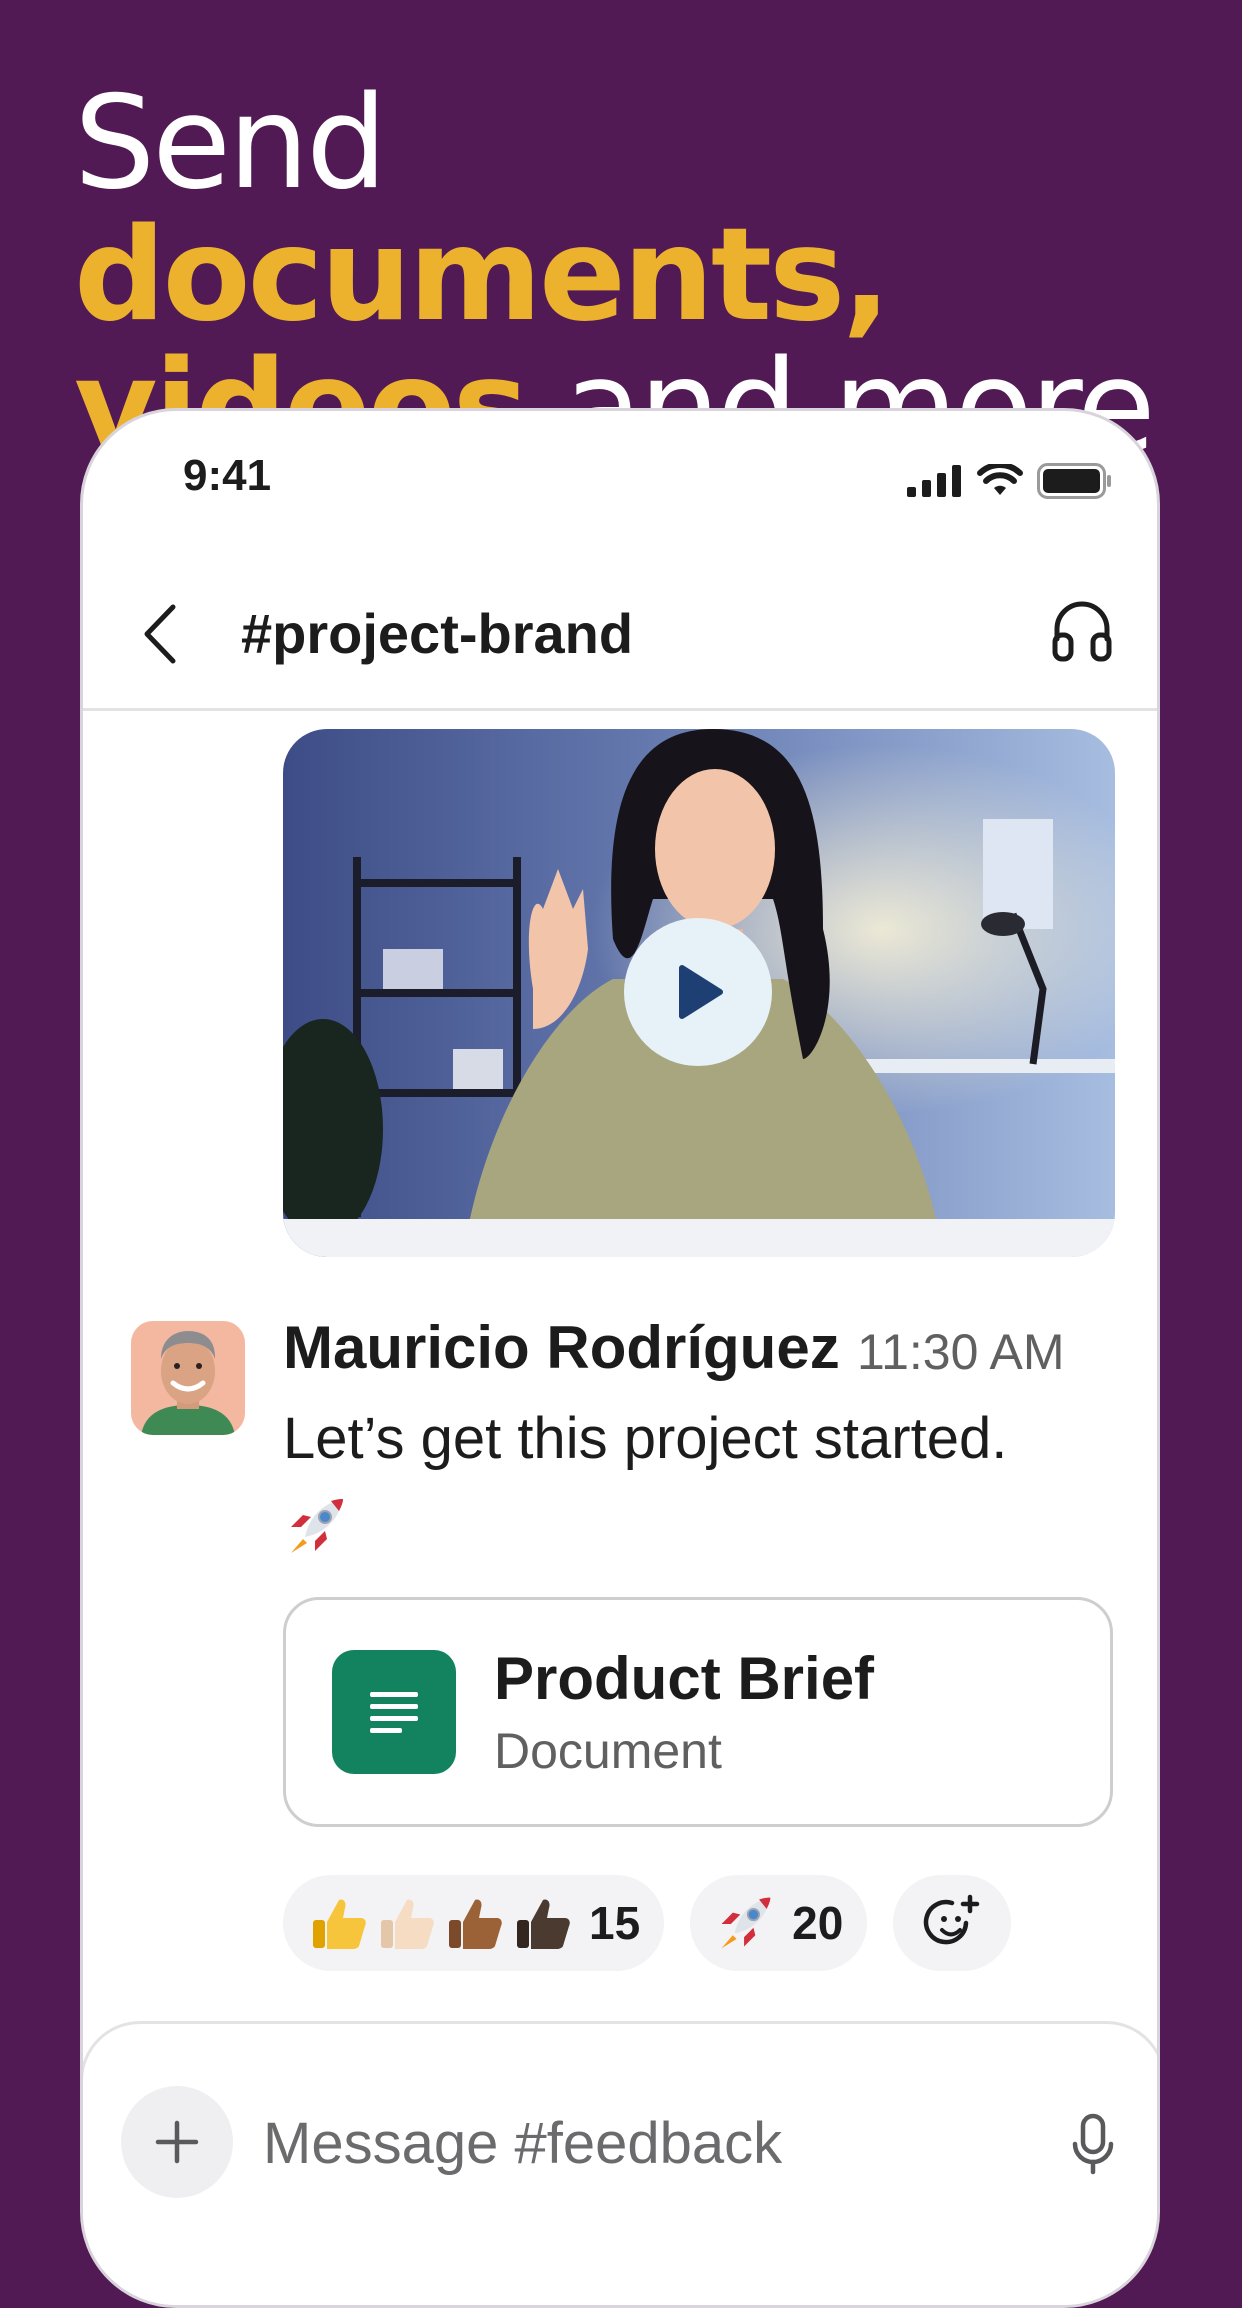 The width and height of the screenshot is (1242, 2308). I want to click on reactions-row: 15 20, so click(647, 1923).